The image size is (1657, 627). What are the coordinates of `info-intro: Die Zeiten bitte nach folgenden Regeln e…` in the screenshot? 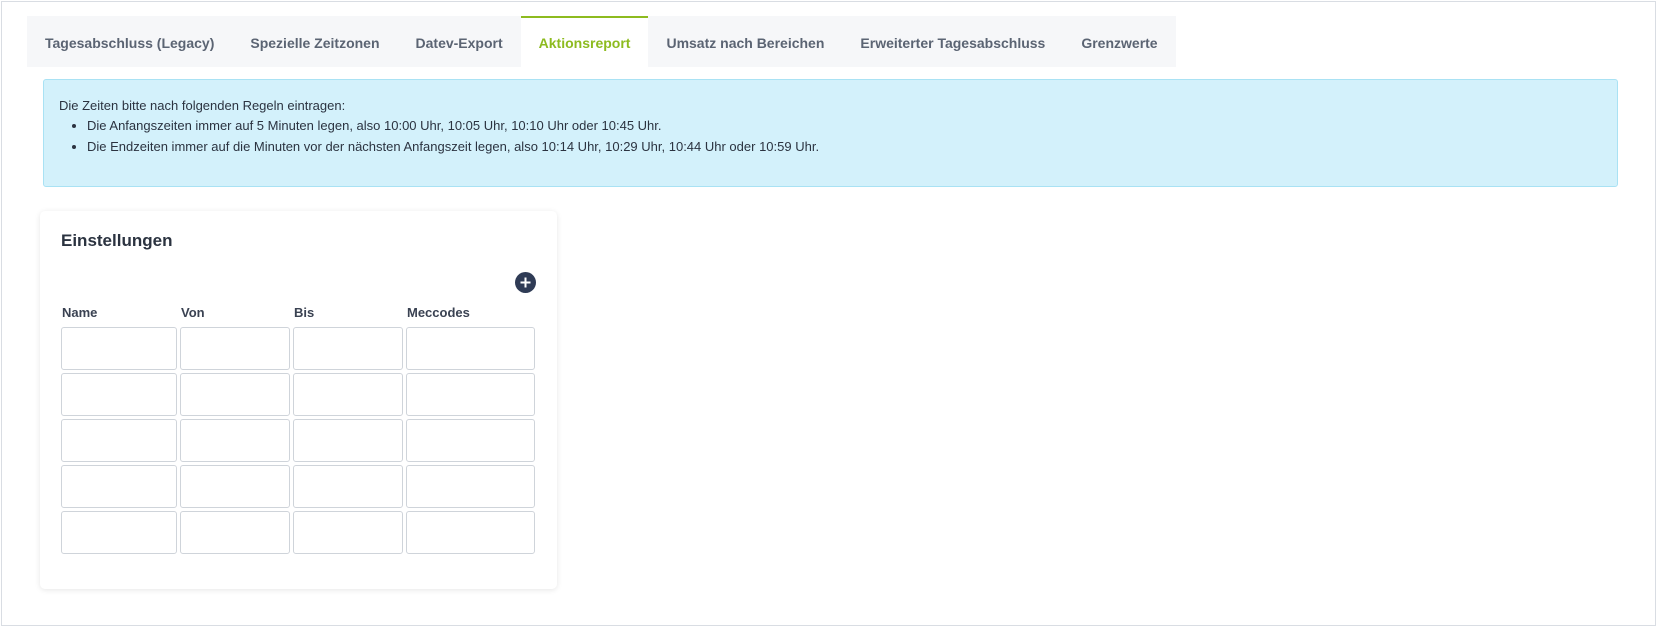 It's located at (202, 105).